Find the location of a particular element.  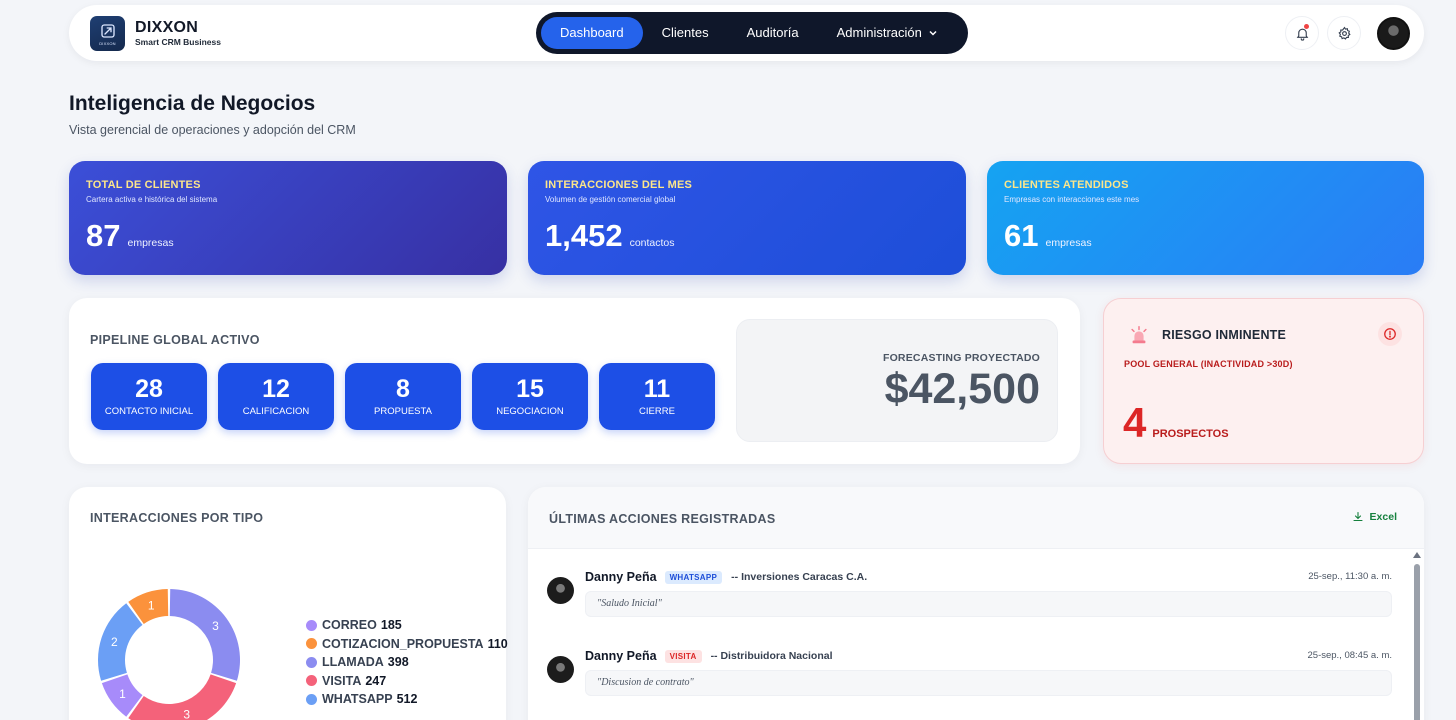

stage-propuesta: 8 PROPUESTA is located at coordinates (403, 396).